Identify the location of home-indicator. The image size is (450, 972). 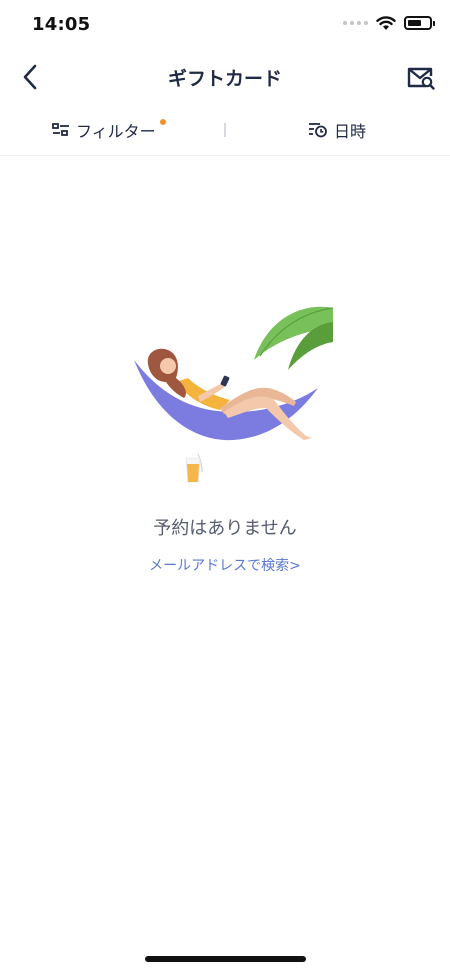
(225, 959).